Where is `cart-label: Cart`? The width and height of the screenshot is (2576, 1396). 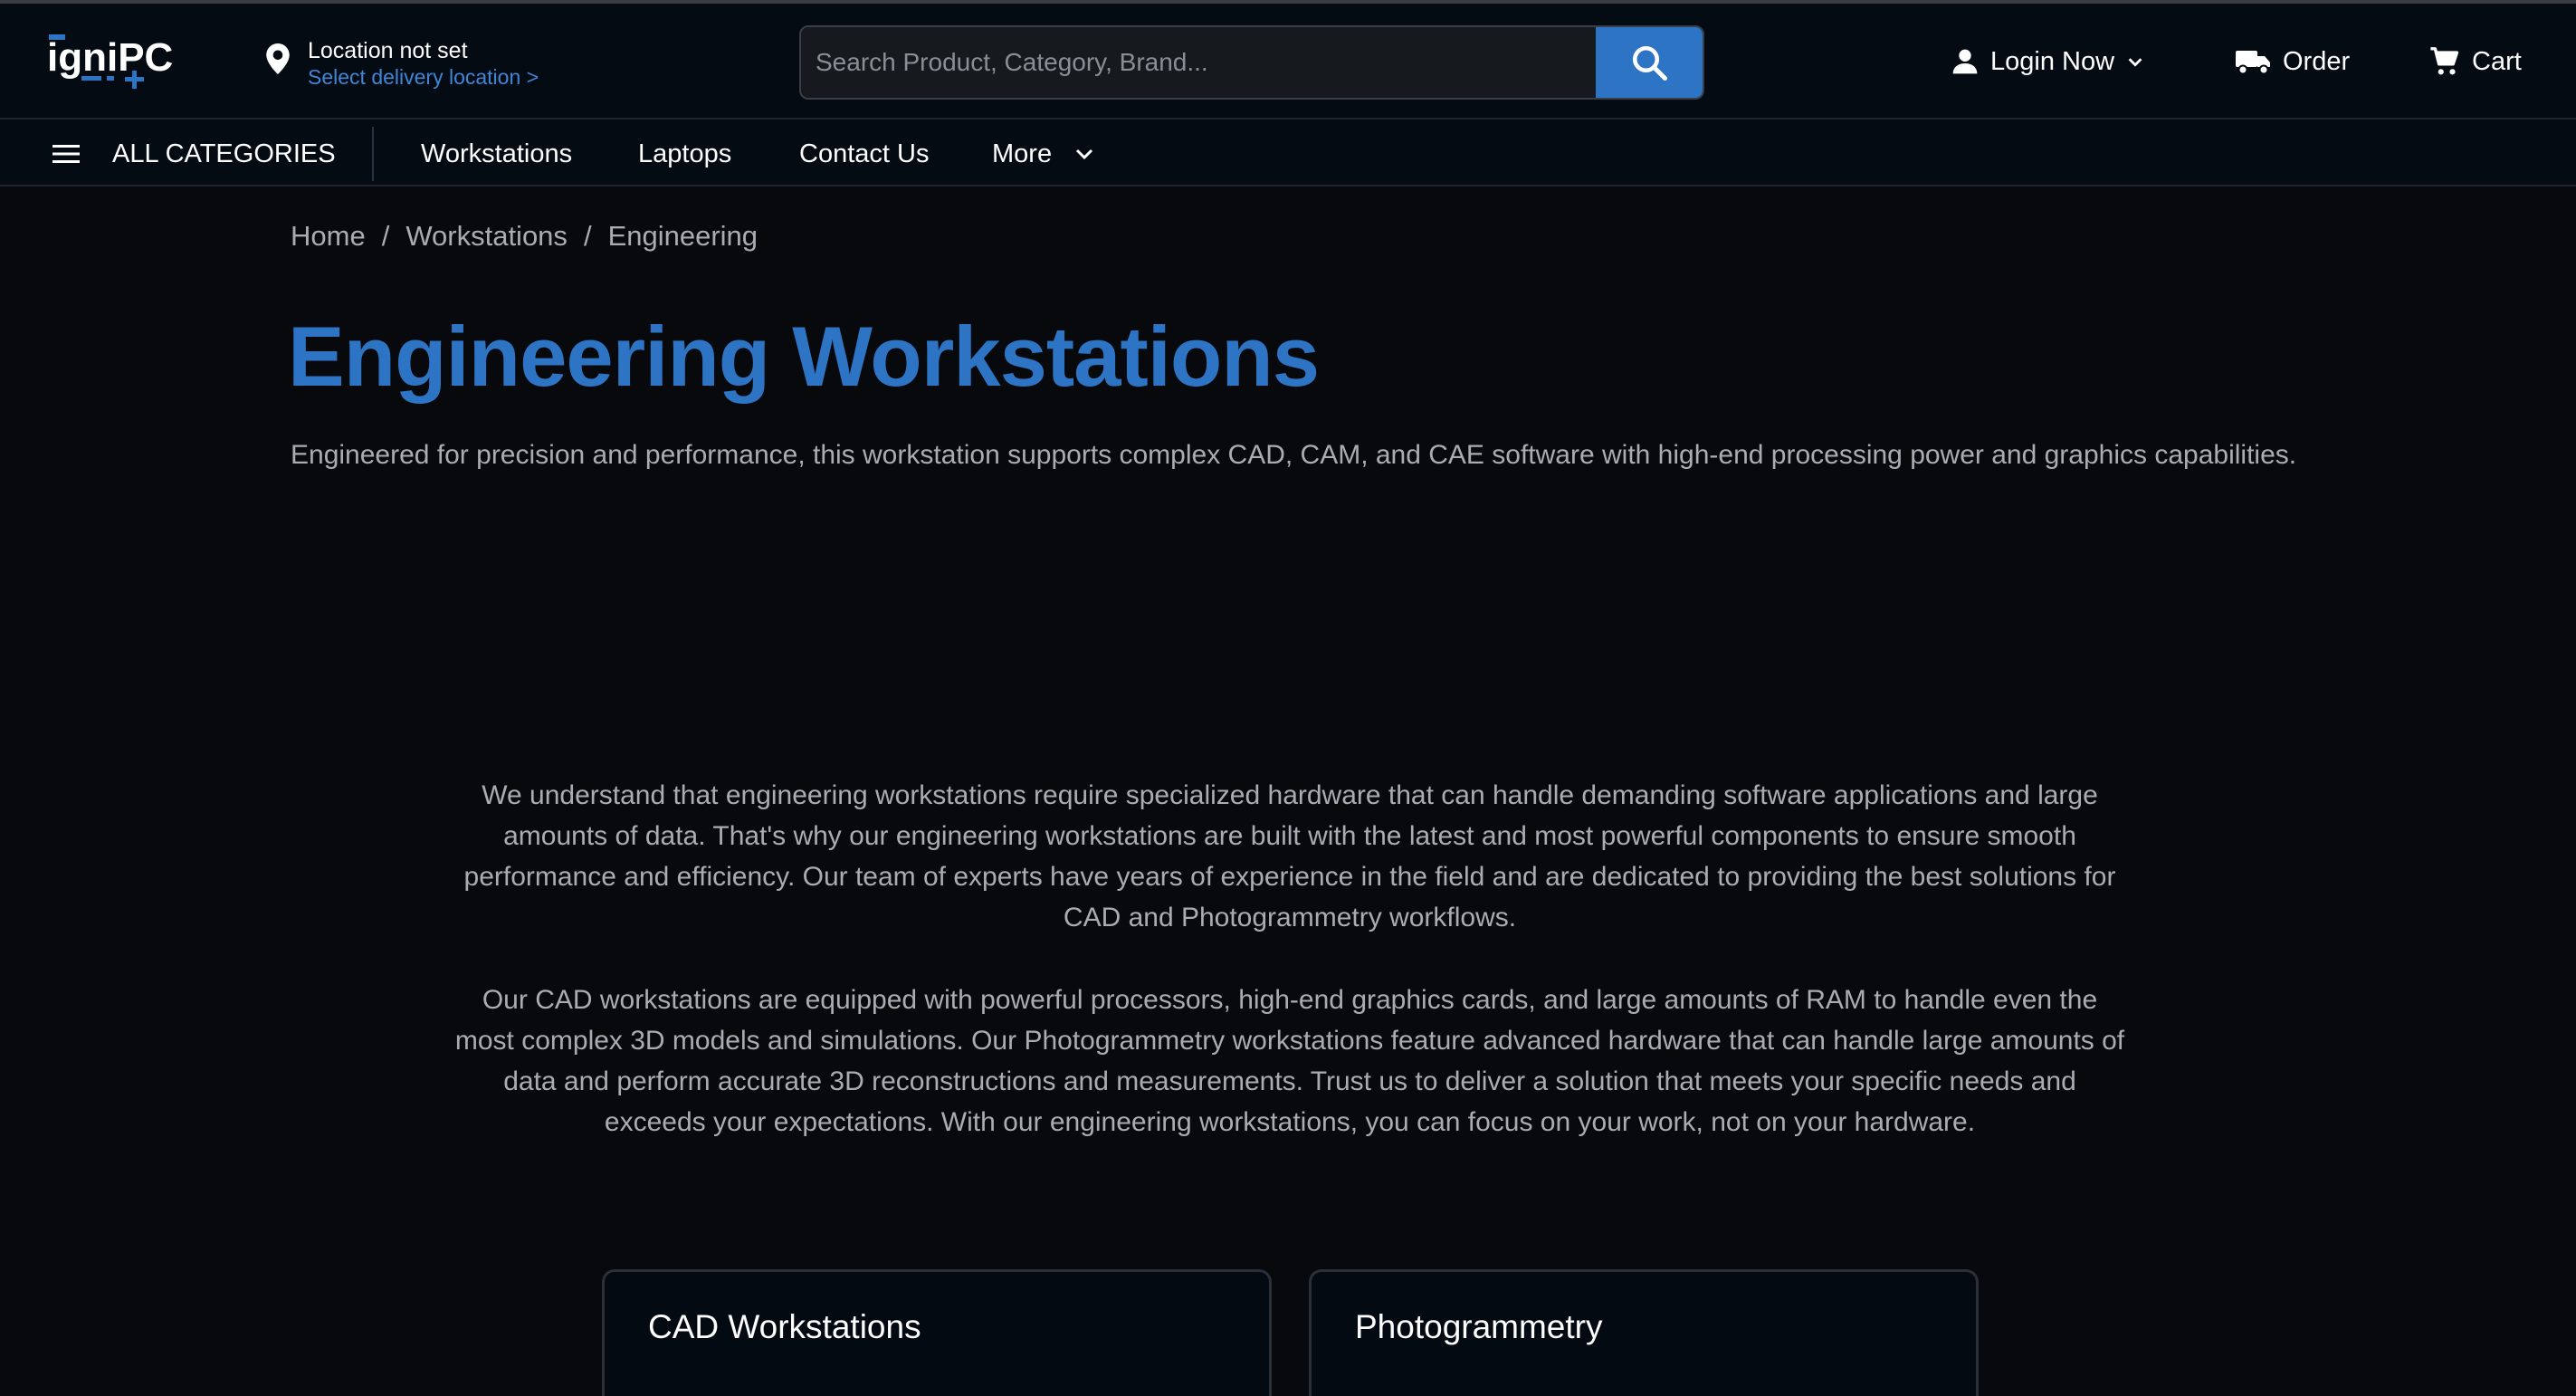 cart-label: Cart is located at coordinates (2497, 61).